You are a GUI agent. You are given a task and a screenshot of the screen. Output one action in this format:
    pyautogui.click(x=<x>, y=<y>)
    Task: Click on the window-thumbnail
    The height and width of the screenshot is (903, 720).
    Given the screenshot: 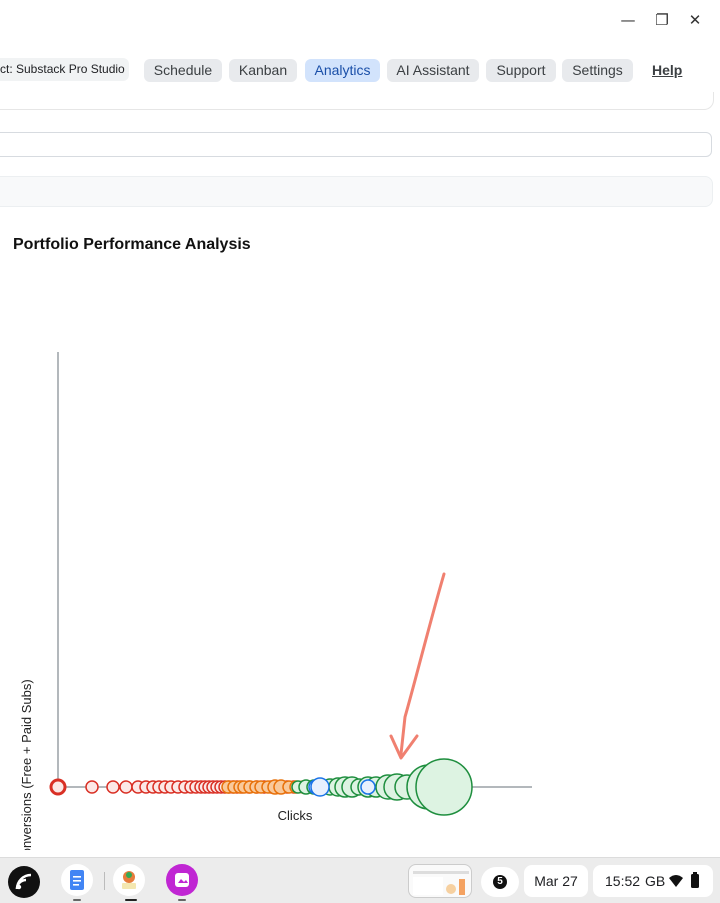 What is the action you would take?
    pyautogui.click(x=440, y=881)
    